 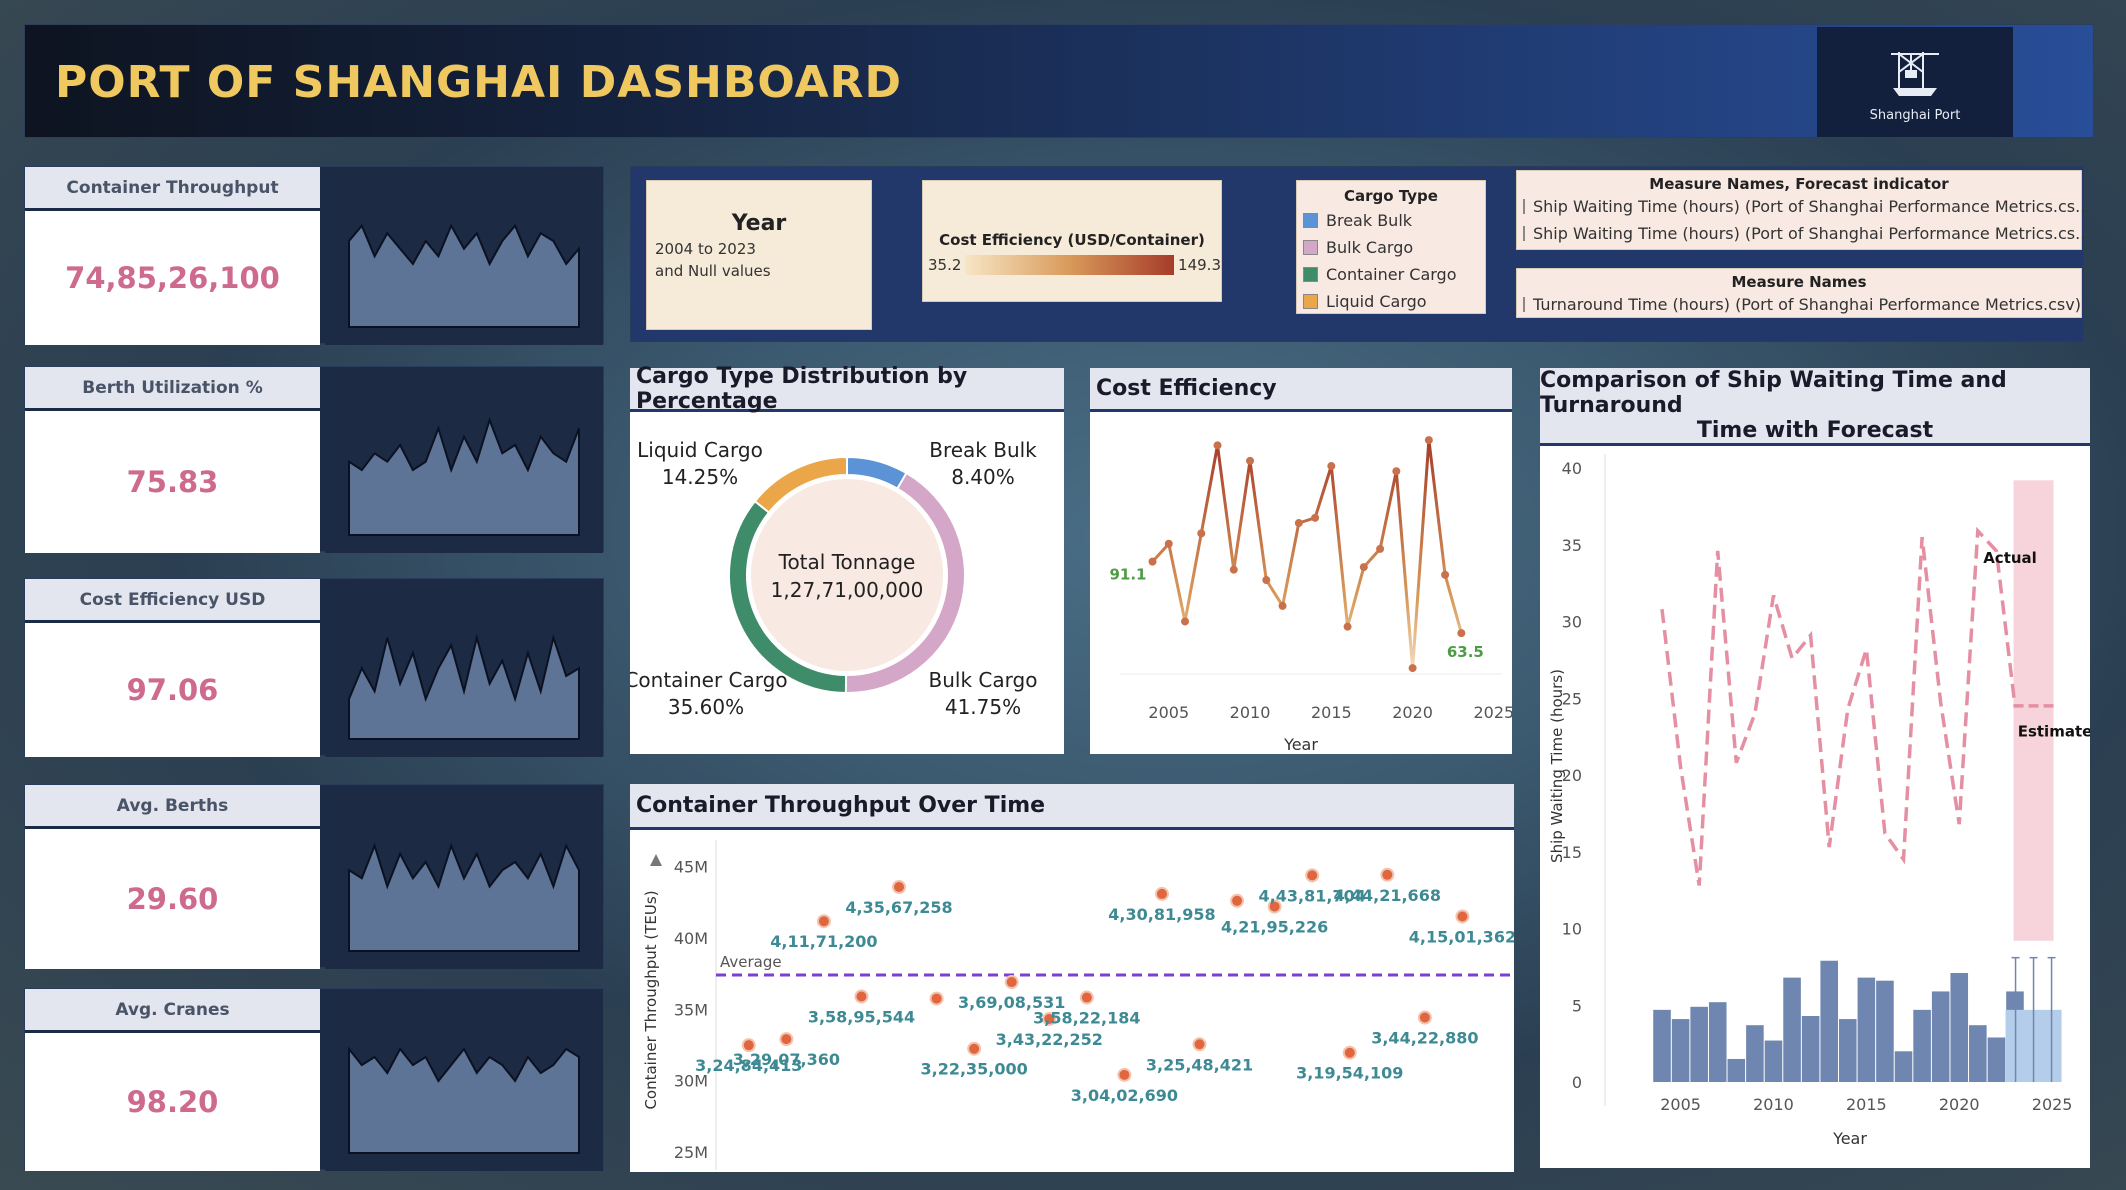 What do you see at coordinates (1199, 1064) in the screenshot?
I see `throughput-point-label: 3,25,48,421` at bounding box center [1199, 1064].